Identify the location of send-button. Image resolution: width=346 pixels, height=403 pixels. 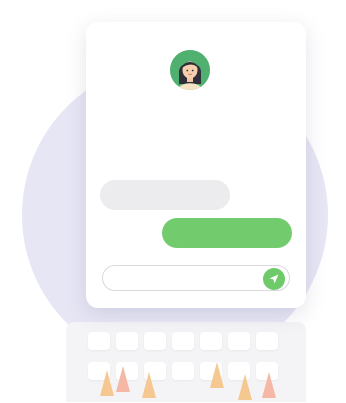
(274, 279).